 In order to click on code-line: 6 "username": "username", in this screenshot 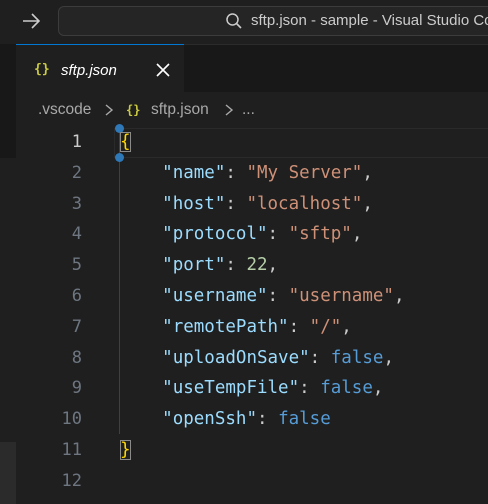, I will do `click(252, 297)`.